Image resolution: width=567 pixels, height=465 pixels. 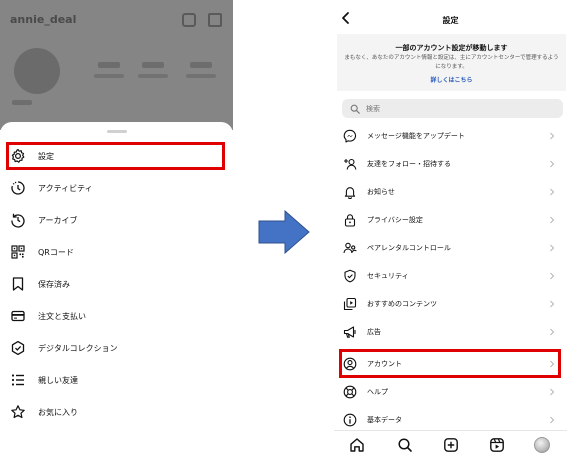 I want to click on menu-item-favorites: お気に入り, so click(x=116, y=412).